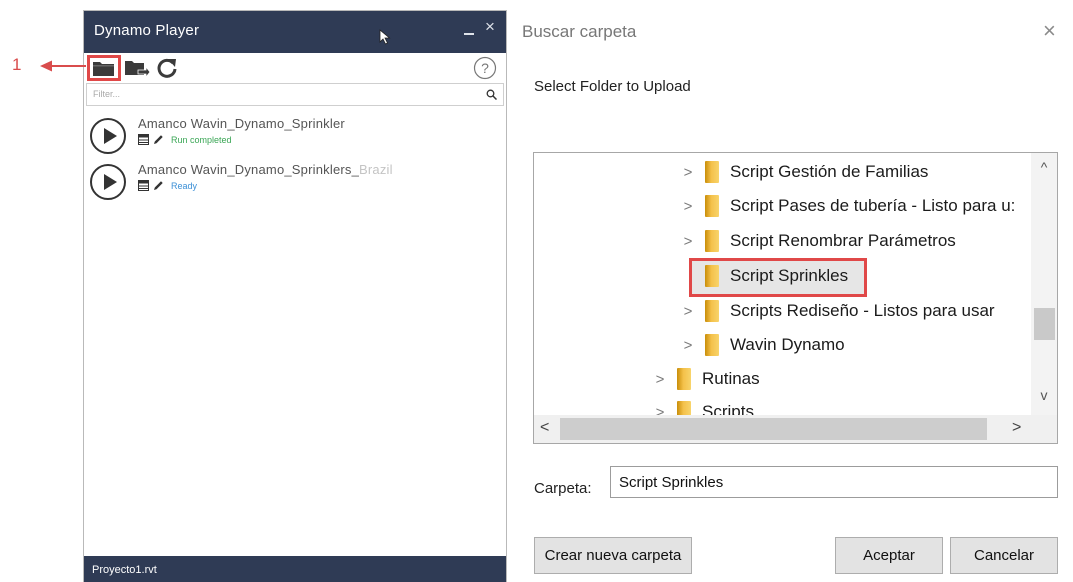  I want to click on tree-item: > Script Gestión de Familias, so click(803, 172).